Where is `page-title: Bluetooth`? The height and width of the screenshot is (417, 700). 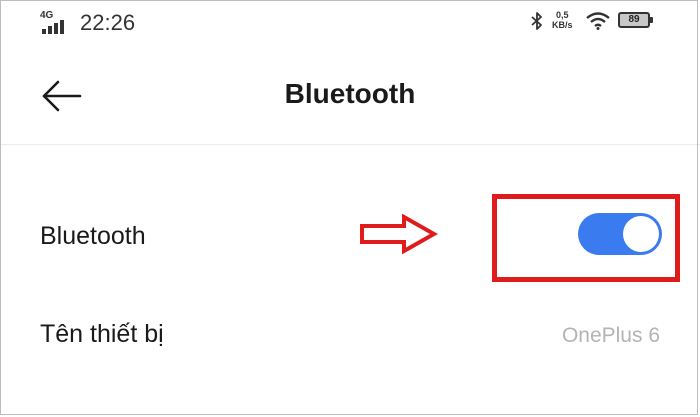
page-title: Bluetooth is located at coordinates (350, 93).